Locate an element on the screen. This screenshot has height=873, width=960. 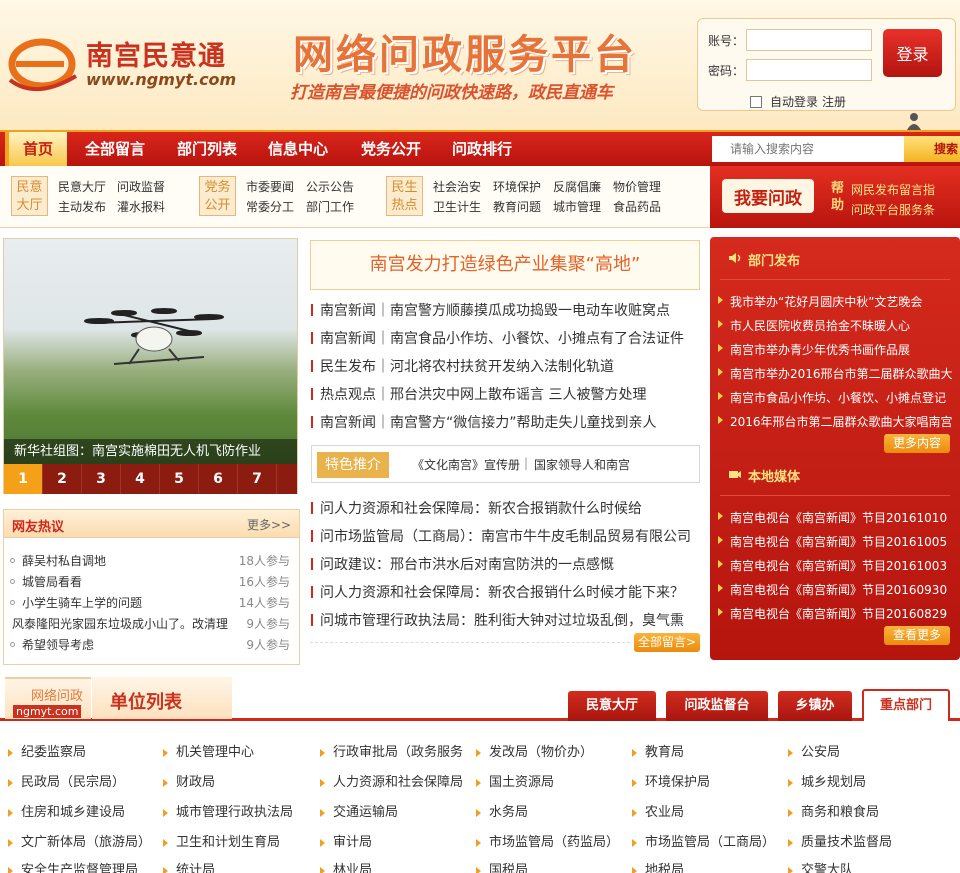
unit-link: 财政局 is located at coordinates (189, 780).